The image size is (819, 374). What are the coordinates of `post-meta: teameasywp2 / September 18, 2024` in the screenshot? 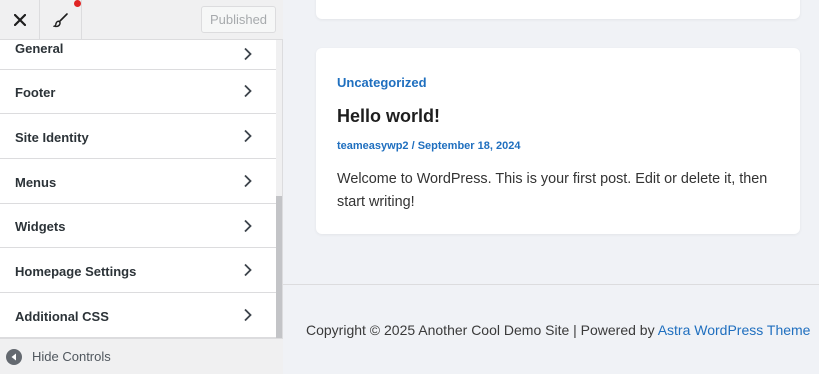 It's located at (428, 146).